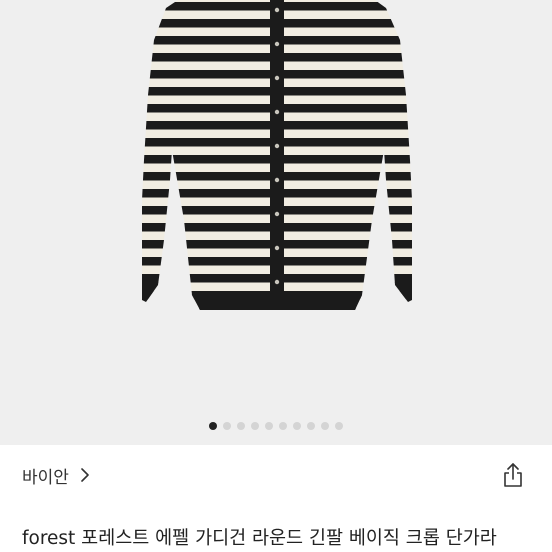 The height and width of the screenshot is (552, 552). What do you see at coordinates (85, 475) in the screenshot?
I see `chevron-right-icon` at bounding box center [85, 475].